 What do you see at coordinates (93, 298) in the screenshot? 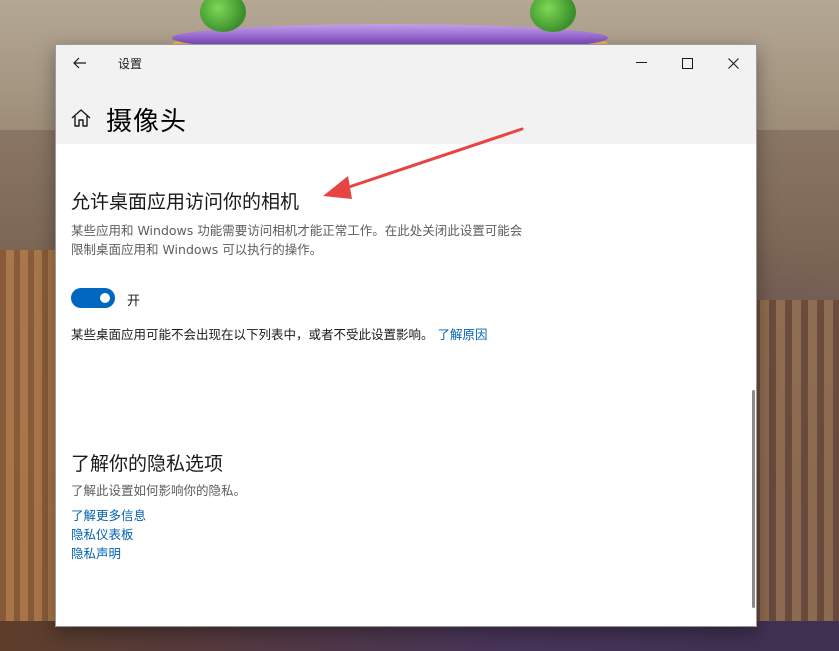
I see `camera-access-toggle` at bounding box center [93, 298].